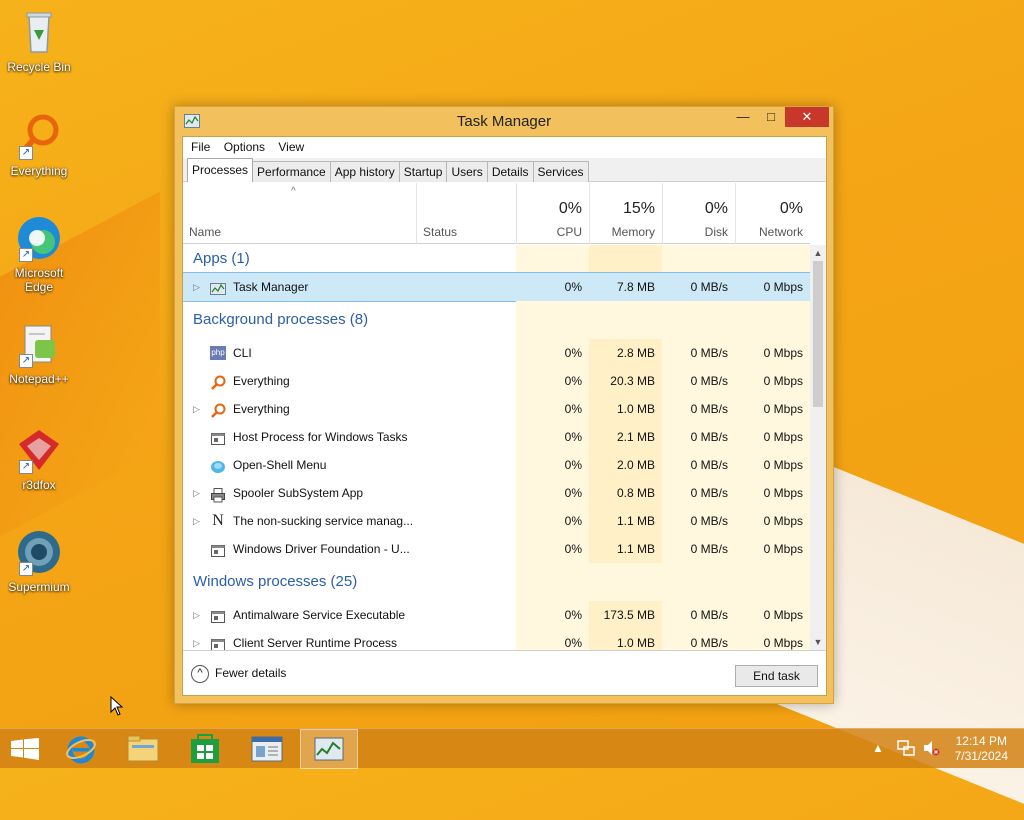 The image size is (1024, 820). Describe the element at coordinates (203, 145) in the screenshot. I see `menu-file: File` at that location.